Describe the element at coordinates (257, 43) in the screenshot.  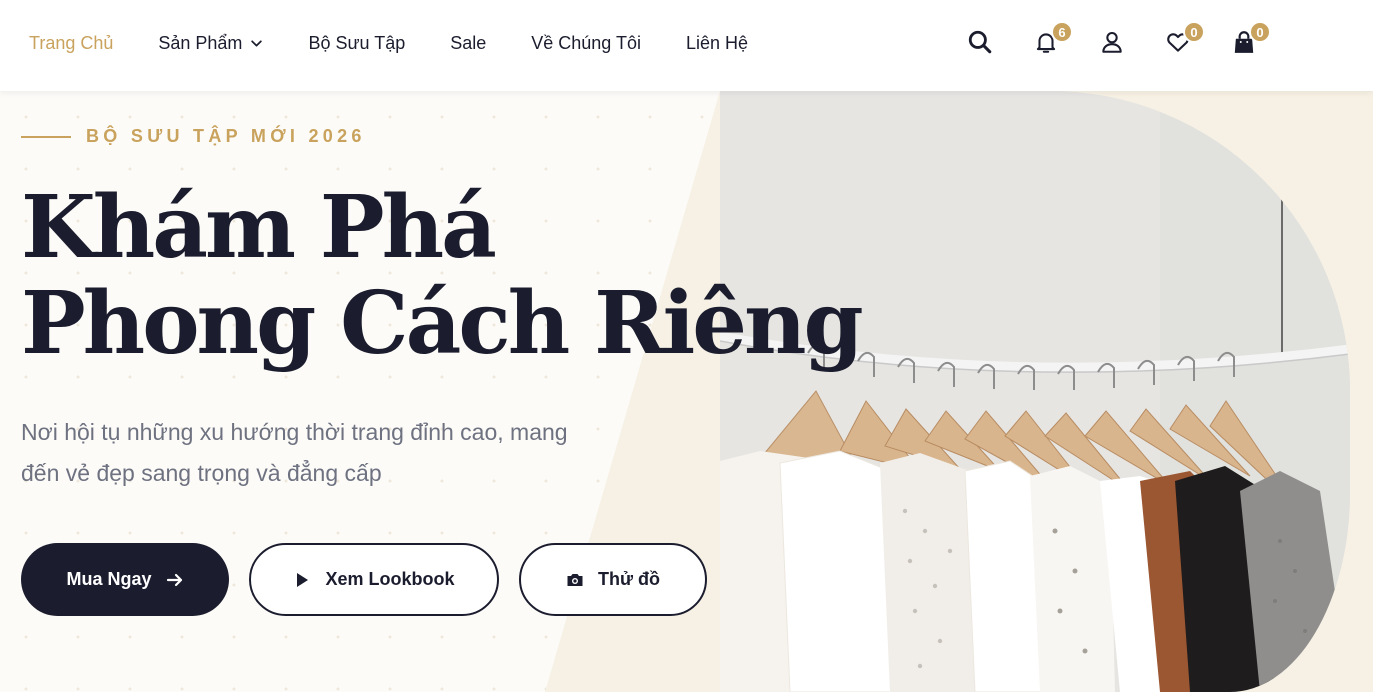
I see `chevron-down-icon` at that location.